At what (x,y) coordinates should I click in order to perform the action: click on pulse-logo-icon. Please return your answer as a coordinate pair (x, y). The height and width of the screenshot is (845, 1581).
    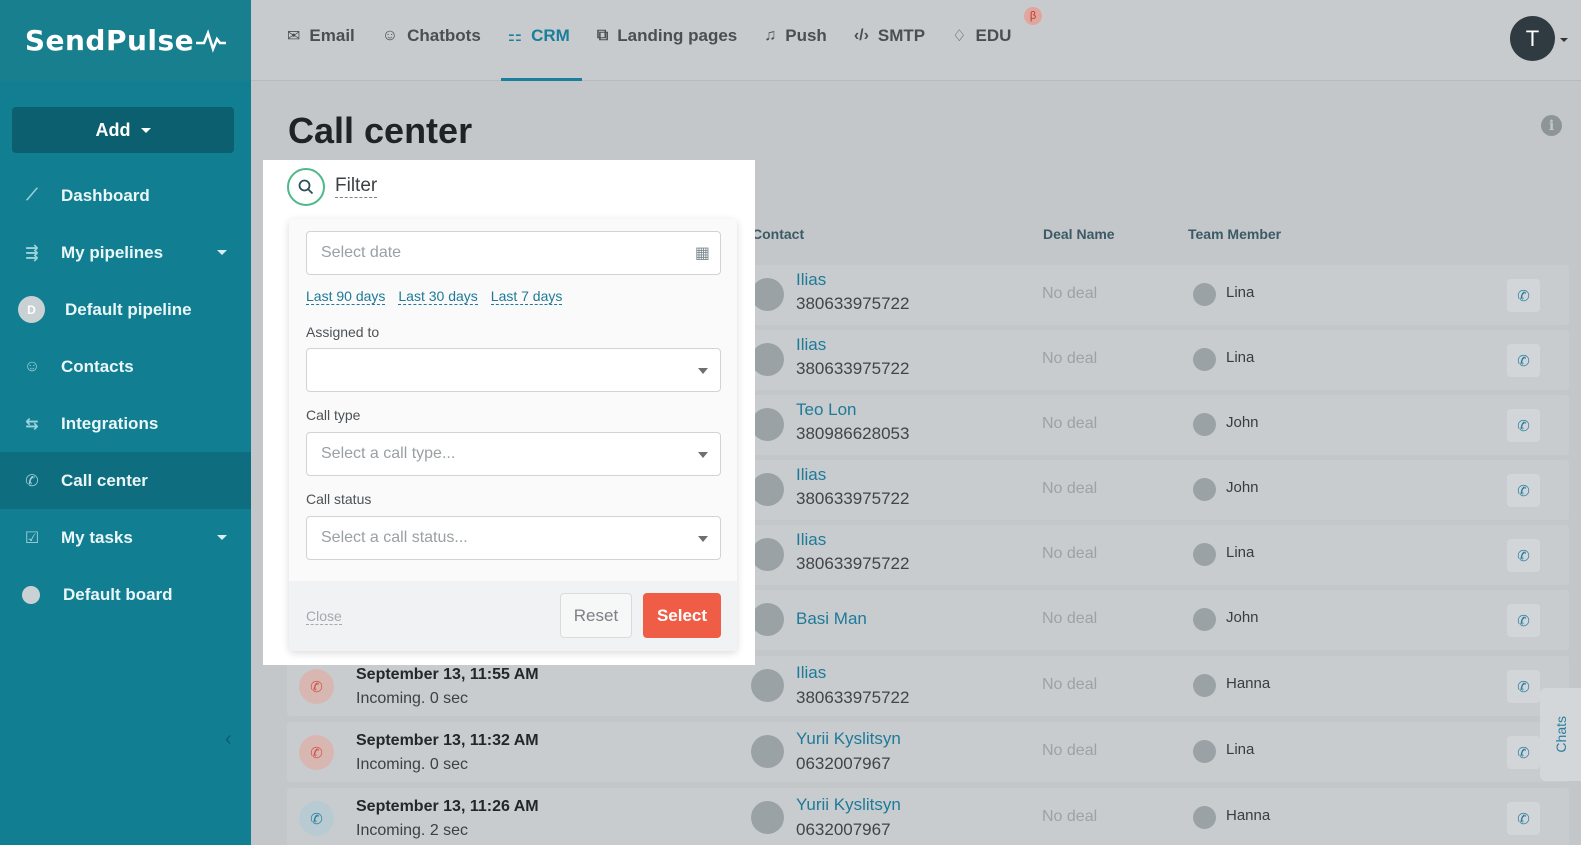
    Looking at the image, I should click on (211, 40).